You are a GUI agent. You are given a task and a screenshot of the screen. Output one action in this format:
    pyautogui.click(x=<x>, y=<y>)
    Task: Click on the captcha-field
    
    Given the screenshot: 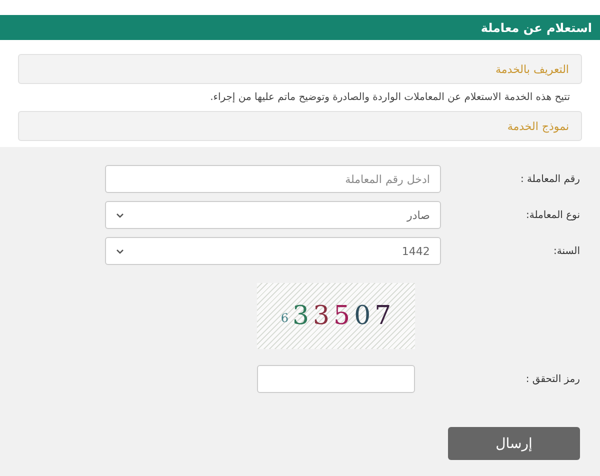 What is the action you would take?
    pyautogui.click(x=336, y=379)
    